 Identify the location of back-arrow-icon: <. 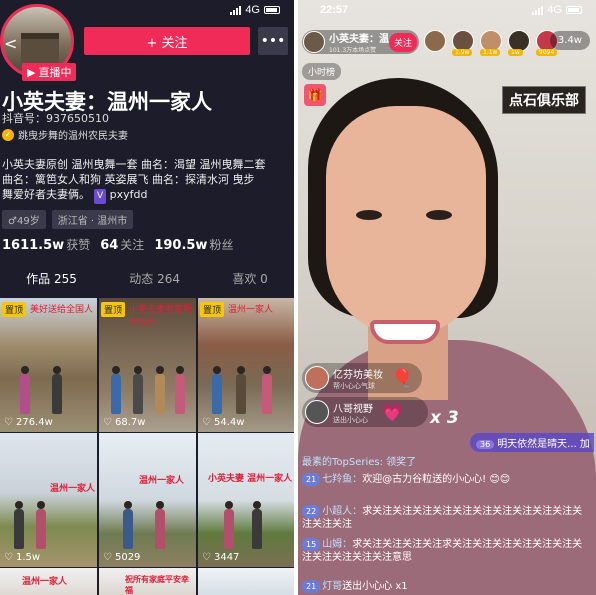
(10, 43).